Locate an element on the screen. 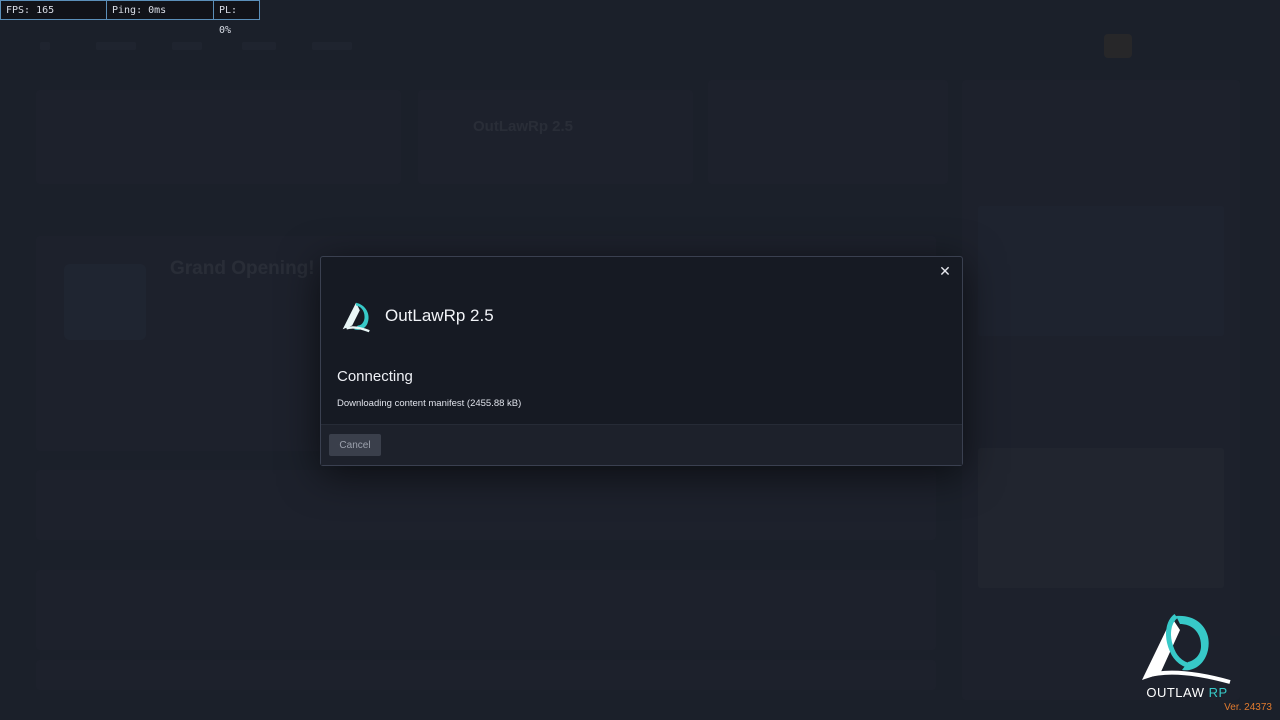 The height and width of the screenshot is (720, 1280). cancel-button: Cancel is located at coordinates (355, 445).